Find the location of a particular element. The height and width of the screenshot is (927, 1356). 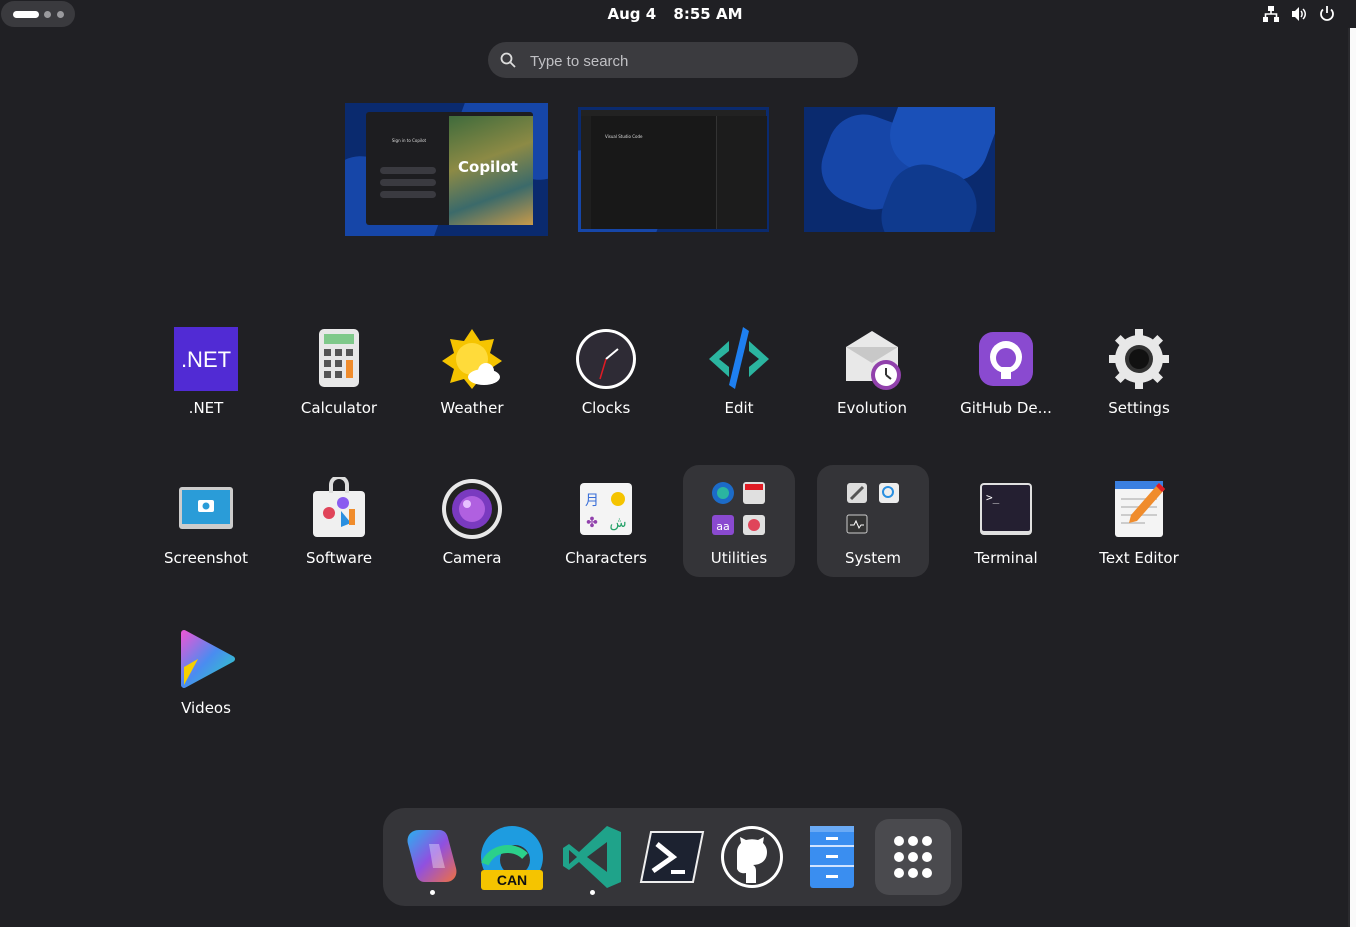

app-settings: Settings is located at coordinates (1139, 371).